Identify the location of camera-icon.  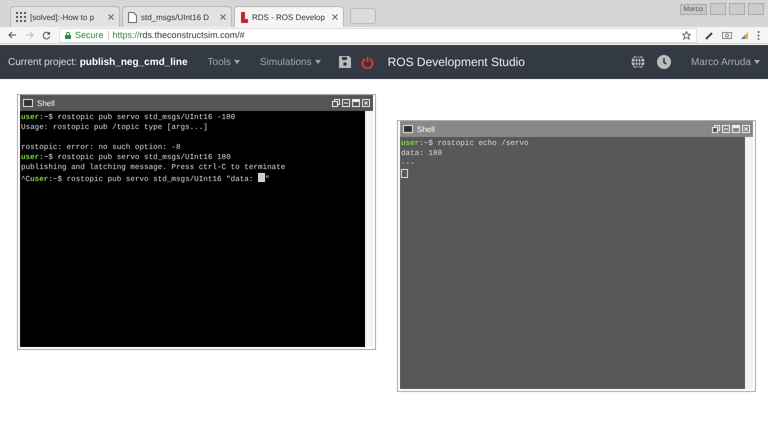
(727, 35).